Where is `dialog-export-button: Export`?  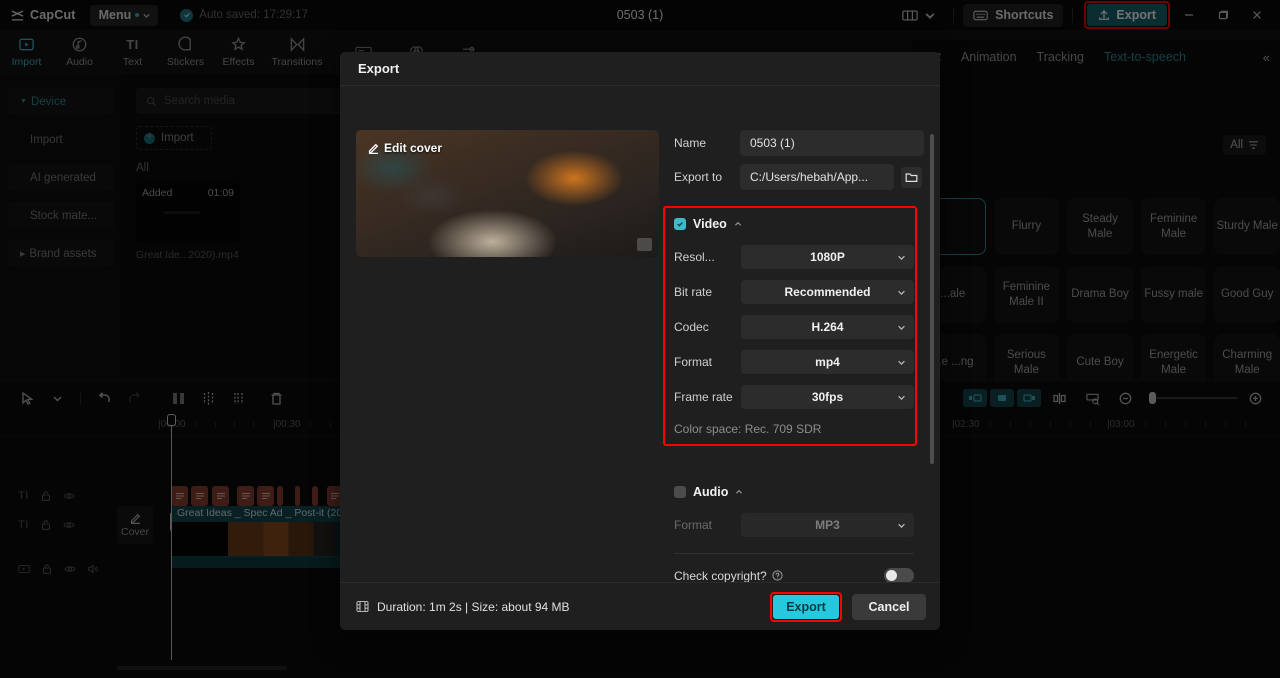 dialog-export-button: Export is located at coordinates (806, 606).